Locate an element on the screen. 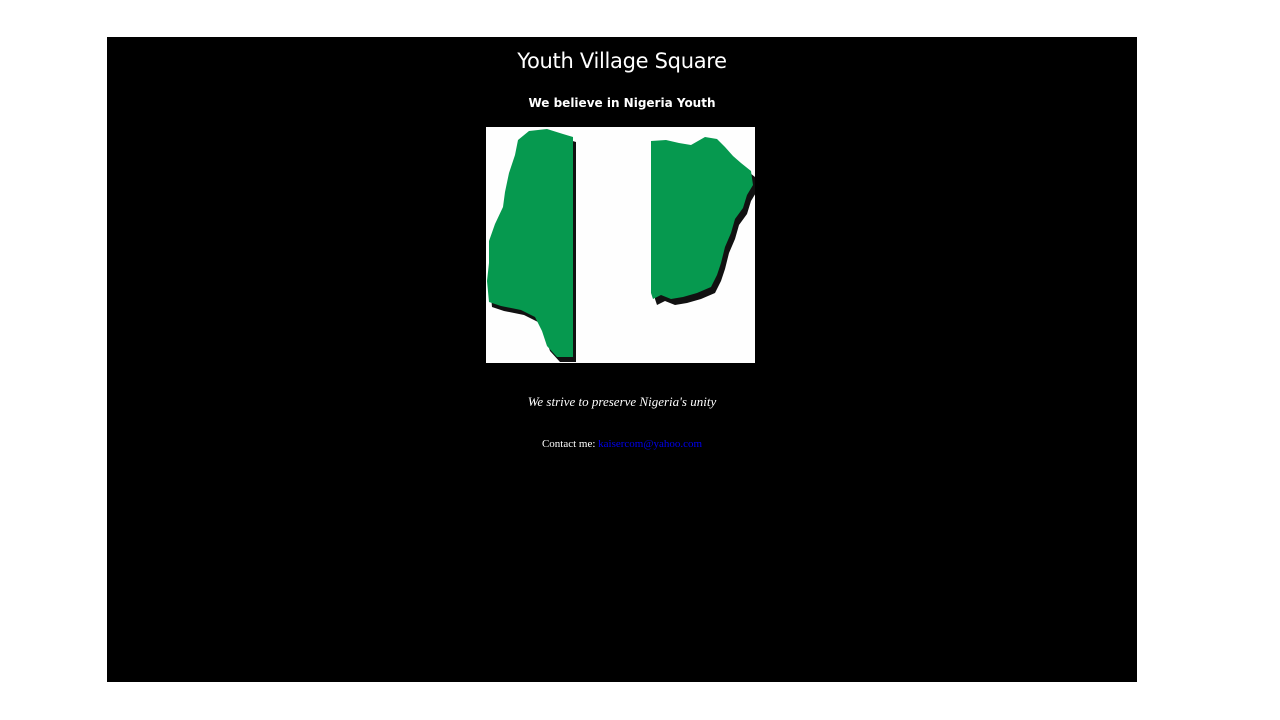  contact-line: Contact me: kaisercom@yahoo.com is located at coordinates (622, 444).